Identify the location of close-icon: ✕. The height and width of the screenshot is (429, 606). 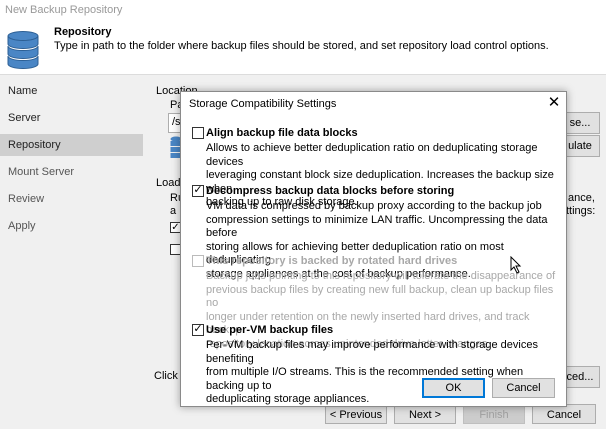
(554, 103).